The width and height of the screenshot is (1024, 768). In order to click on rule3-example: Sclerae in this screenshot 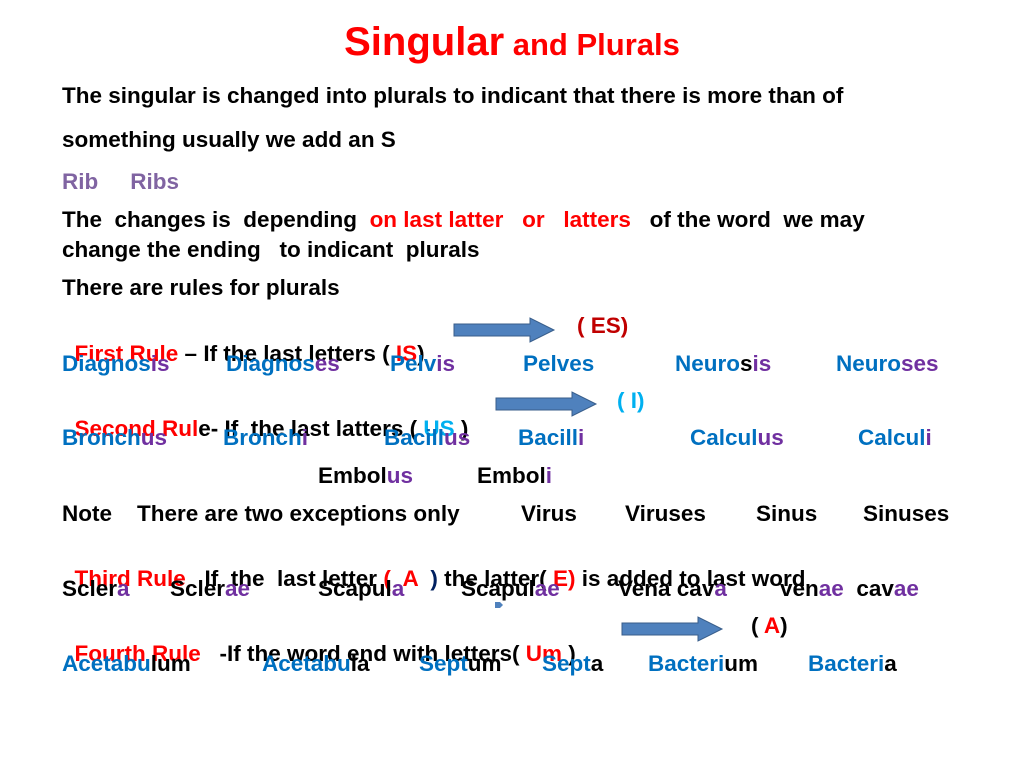, I will do `click(210, 588)`.